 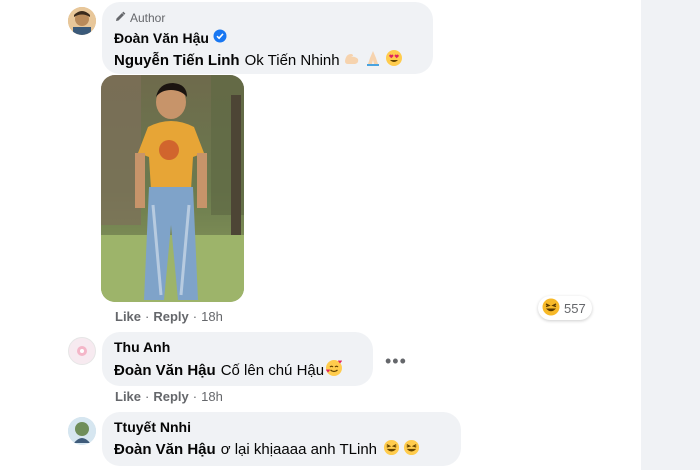 What do you see at coordinates (292, 60) in the screenshot?
I see `comment-body: Ok Tiến Nhinh` at bounding box center [292, 60].